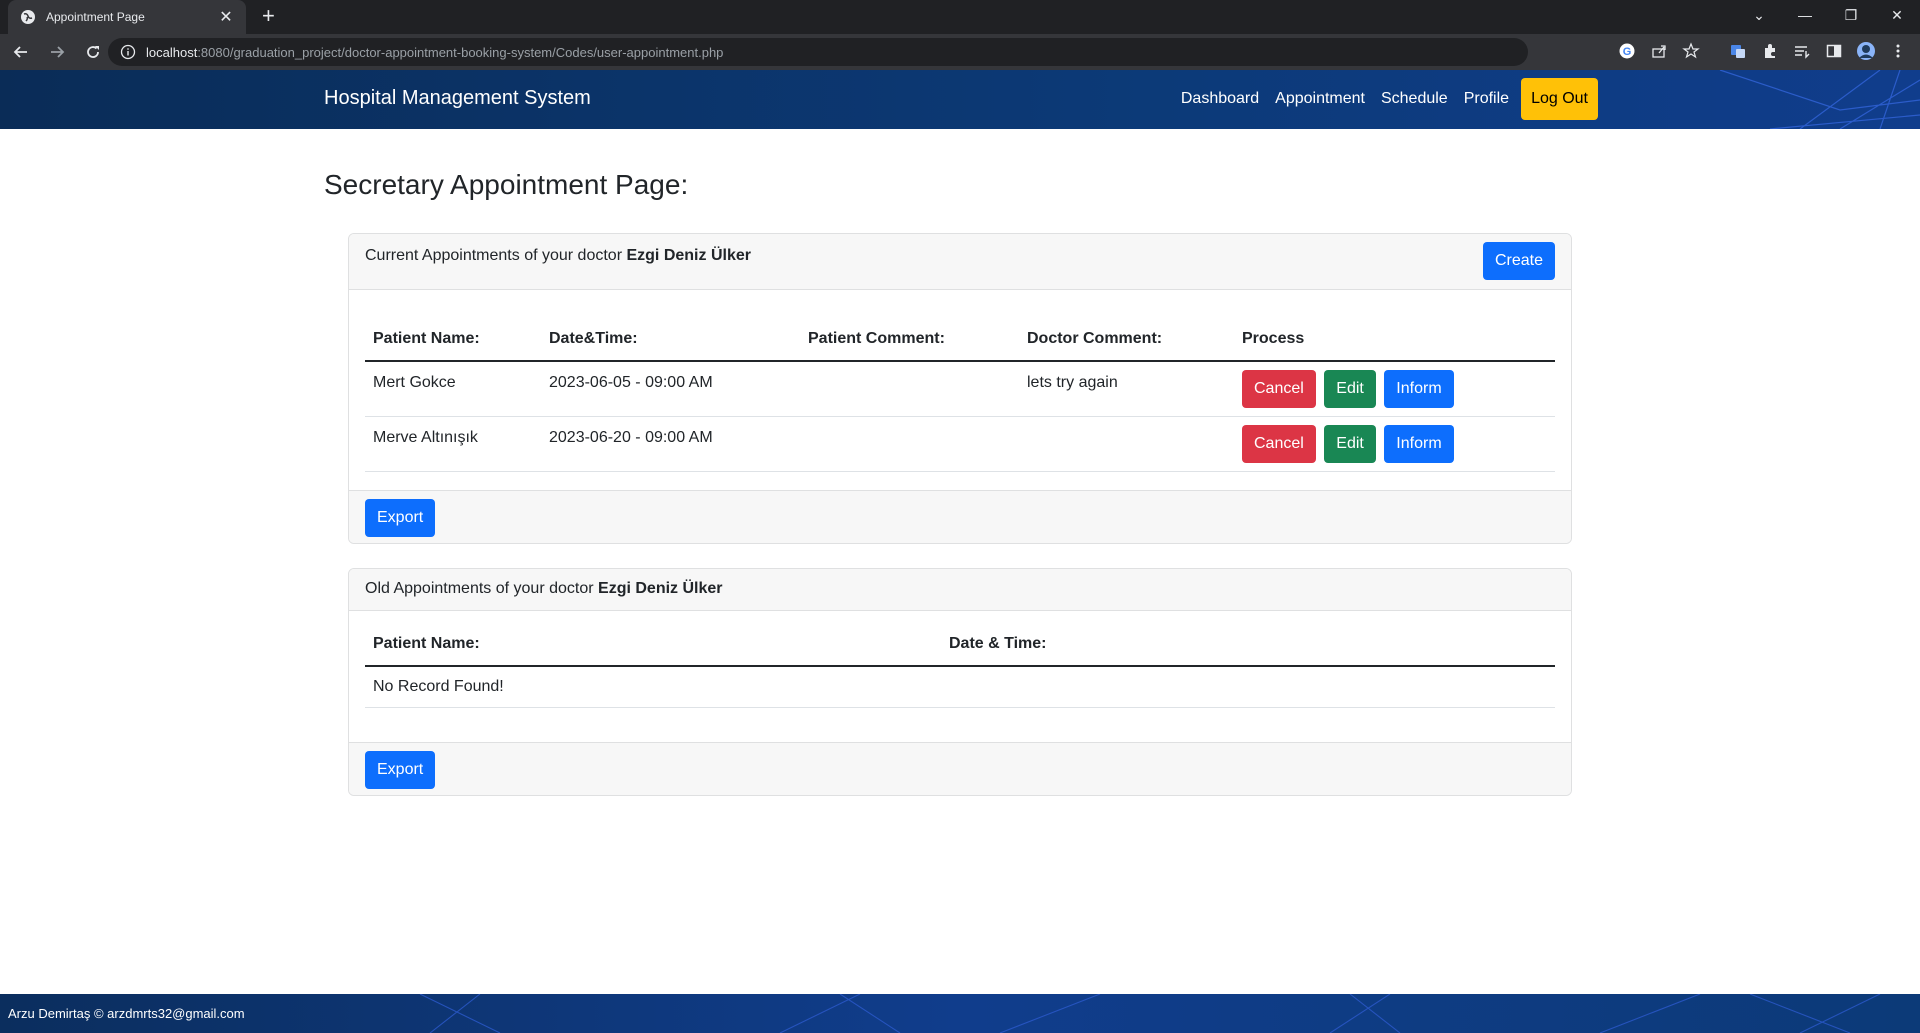 The height and width of the screenshot is (1033, 1920). Describe the element at coordinates (1248, 643) in the screenshot. I see `col-old-datetime: Date & Time:` at that location.